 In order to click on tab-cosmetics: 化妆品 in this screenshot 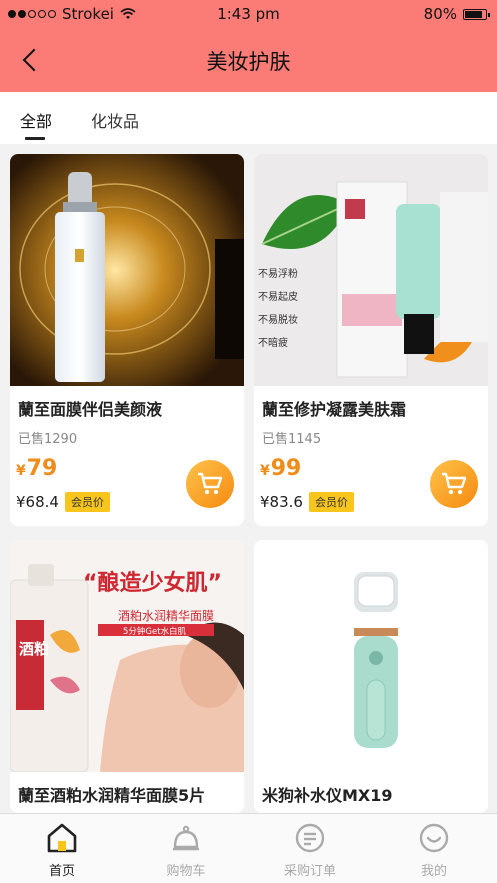, I will do `click(115, 120)`.